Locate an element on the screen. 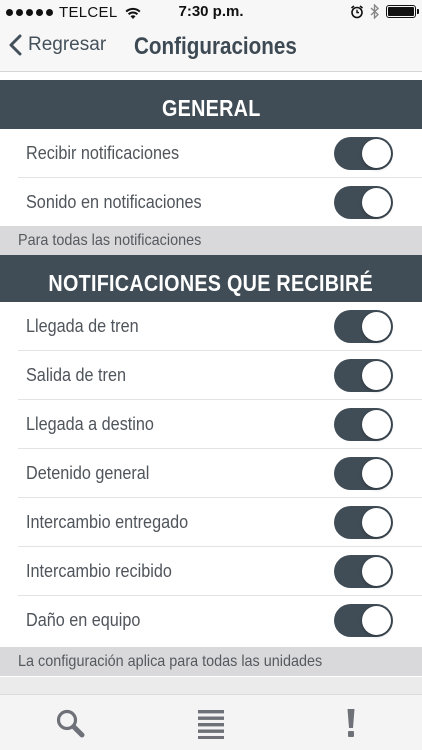  alert-icon is located at coordinates (351, 723).